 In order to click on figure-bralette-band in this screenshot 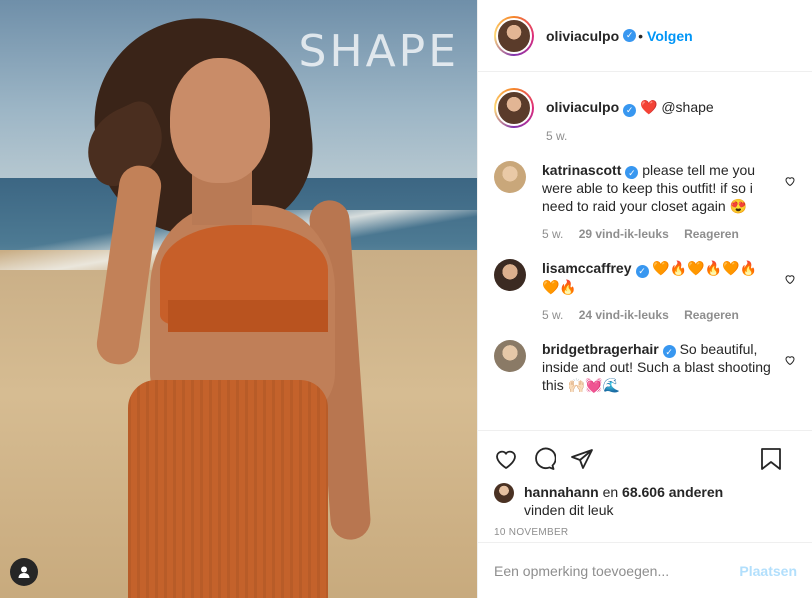, I will do `click(248, 316)`.